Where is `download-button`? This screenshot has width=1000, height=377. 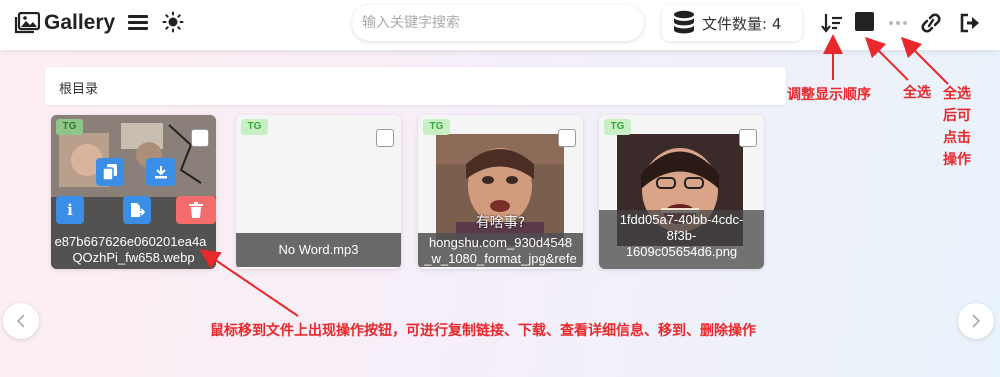
download-button is located at coordinates (161, 172).